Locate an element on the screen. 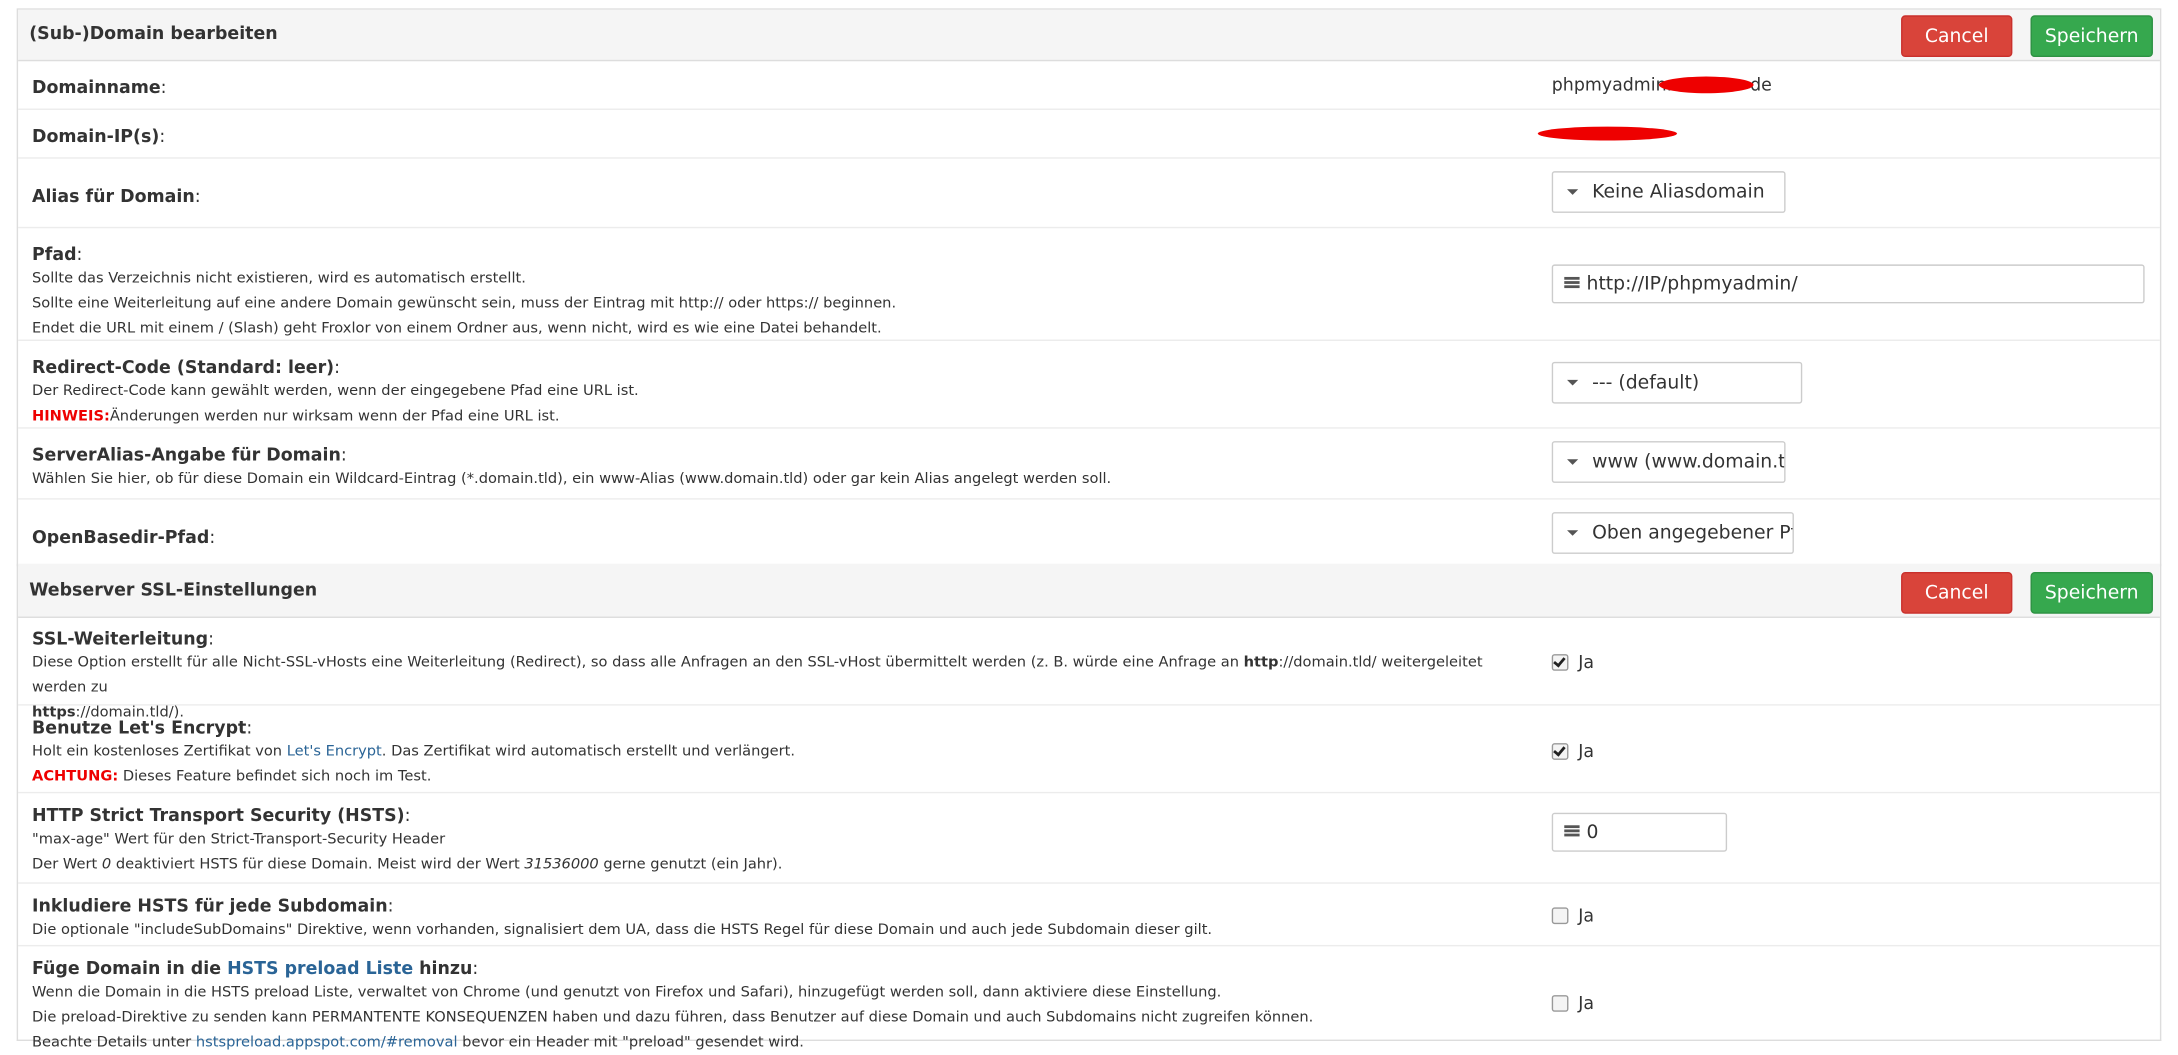 The width and height of the screenshot is (2178, 1055). ssl-redirect-checkbox: Ja is located at coordinates (1572, 661).